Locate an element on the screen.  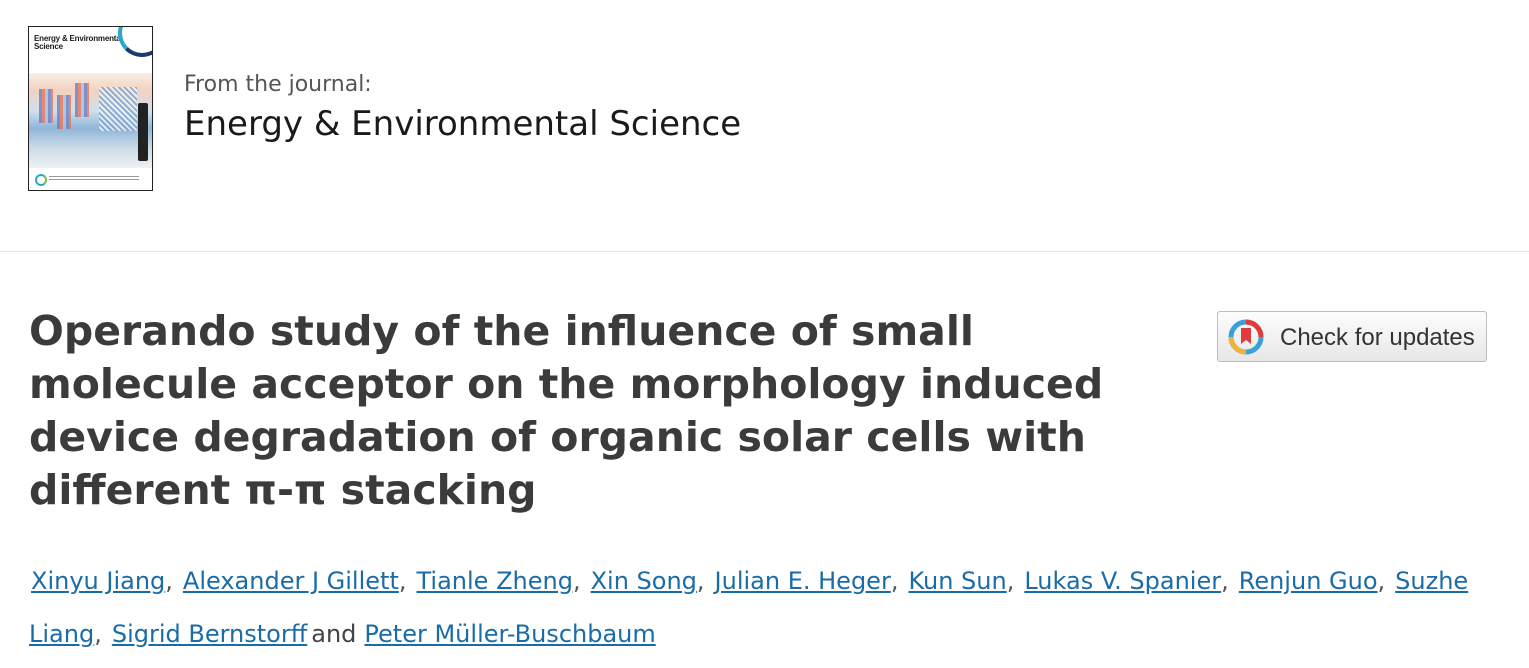
check-for-updates-label: Check for updates is located at coordinates (1377, 337).